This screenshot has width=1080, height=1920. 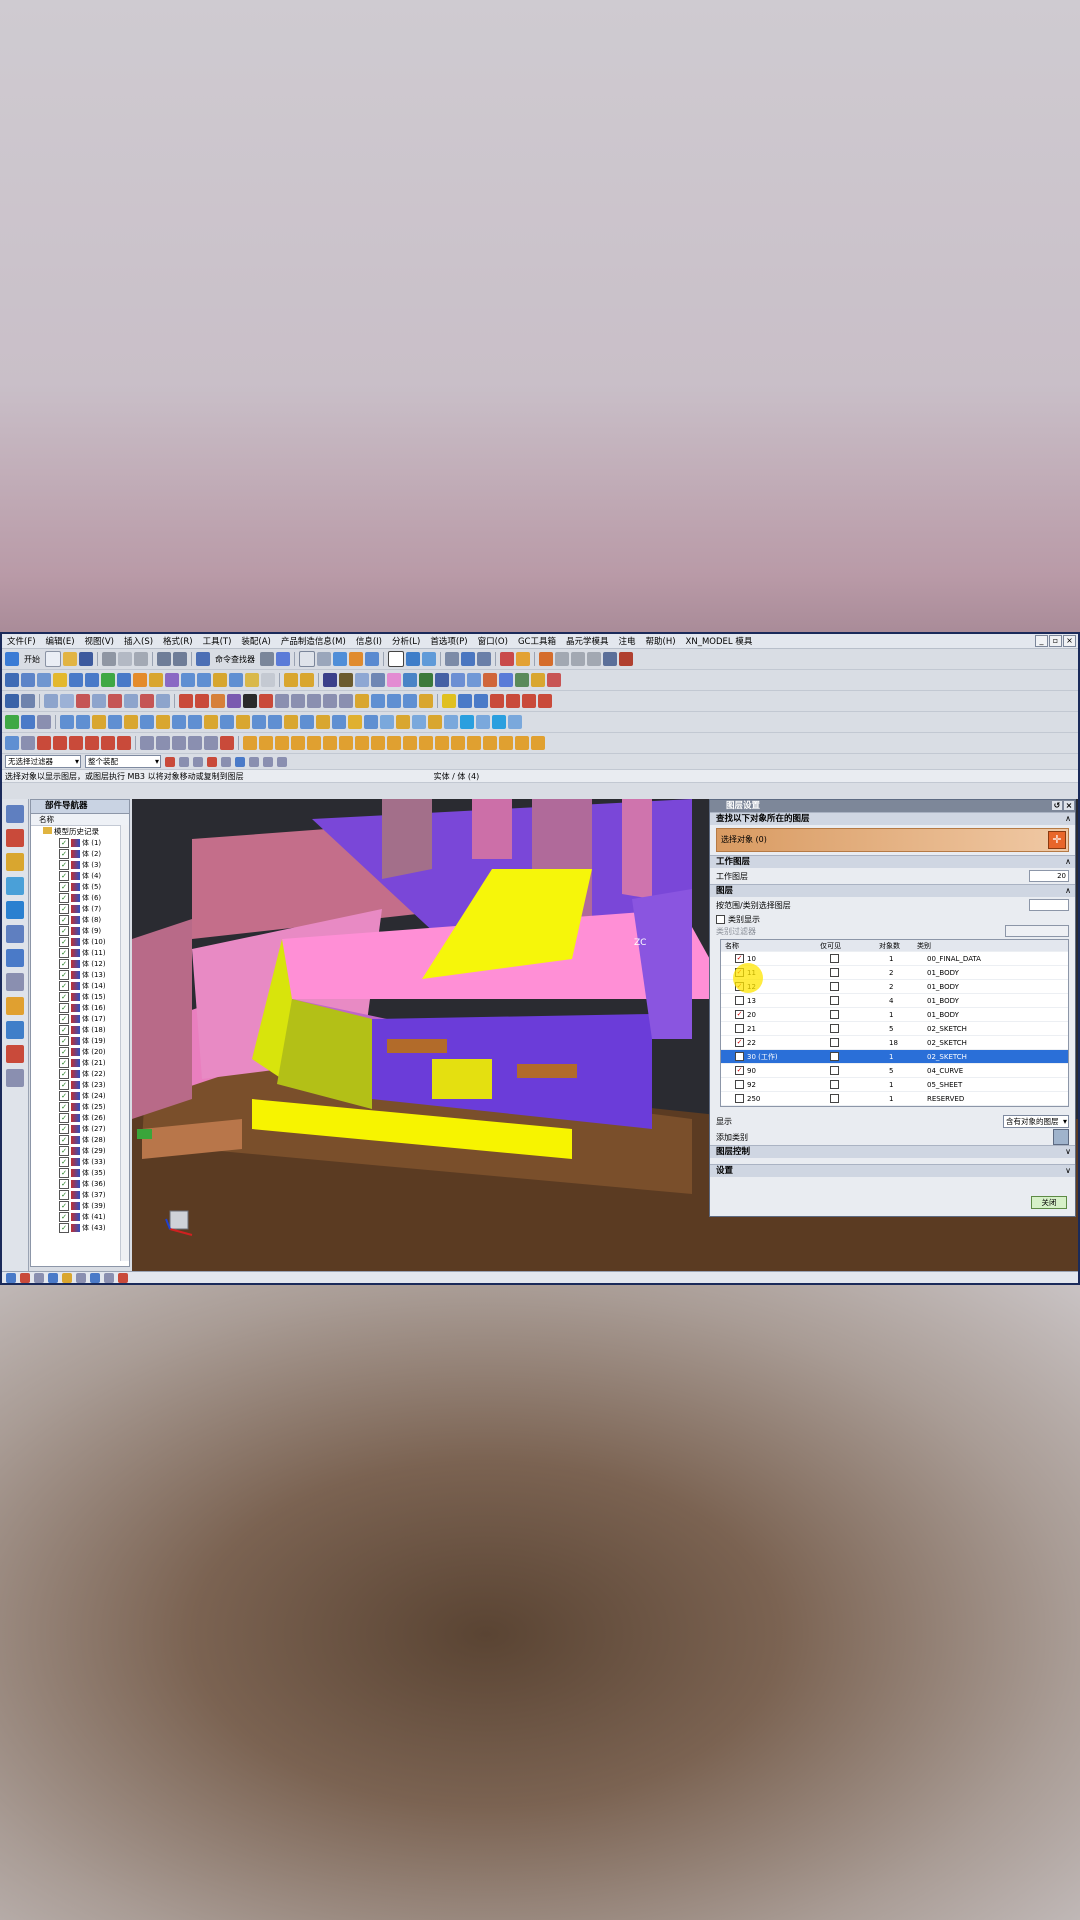 What do you see at coordinates (53, 659) in the screenshot?
I see `new-file-icon` at bounding box center [53, 659].